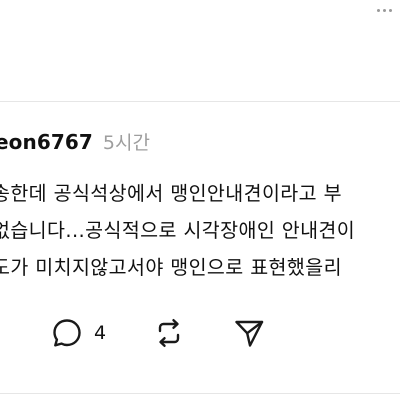 This screenshot has width=400, height=400. Describe the element at coordinates (171, 267) in the screenshot. I see `comment-text-line: 도가 미치지않고서야 맹인으로 표현했을리` at that location.